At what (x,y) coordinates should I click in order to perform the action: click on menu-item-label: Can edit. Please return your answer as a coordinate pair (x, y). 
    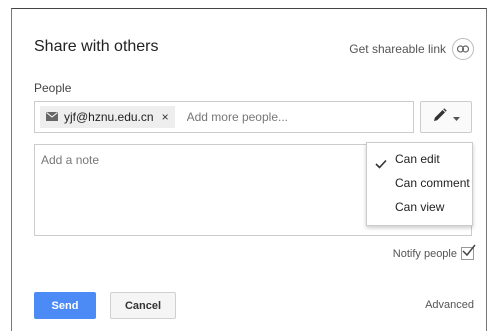
    Looking at the image, I should click on (417, 159).